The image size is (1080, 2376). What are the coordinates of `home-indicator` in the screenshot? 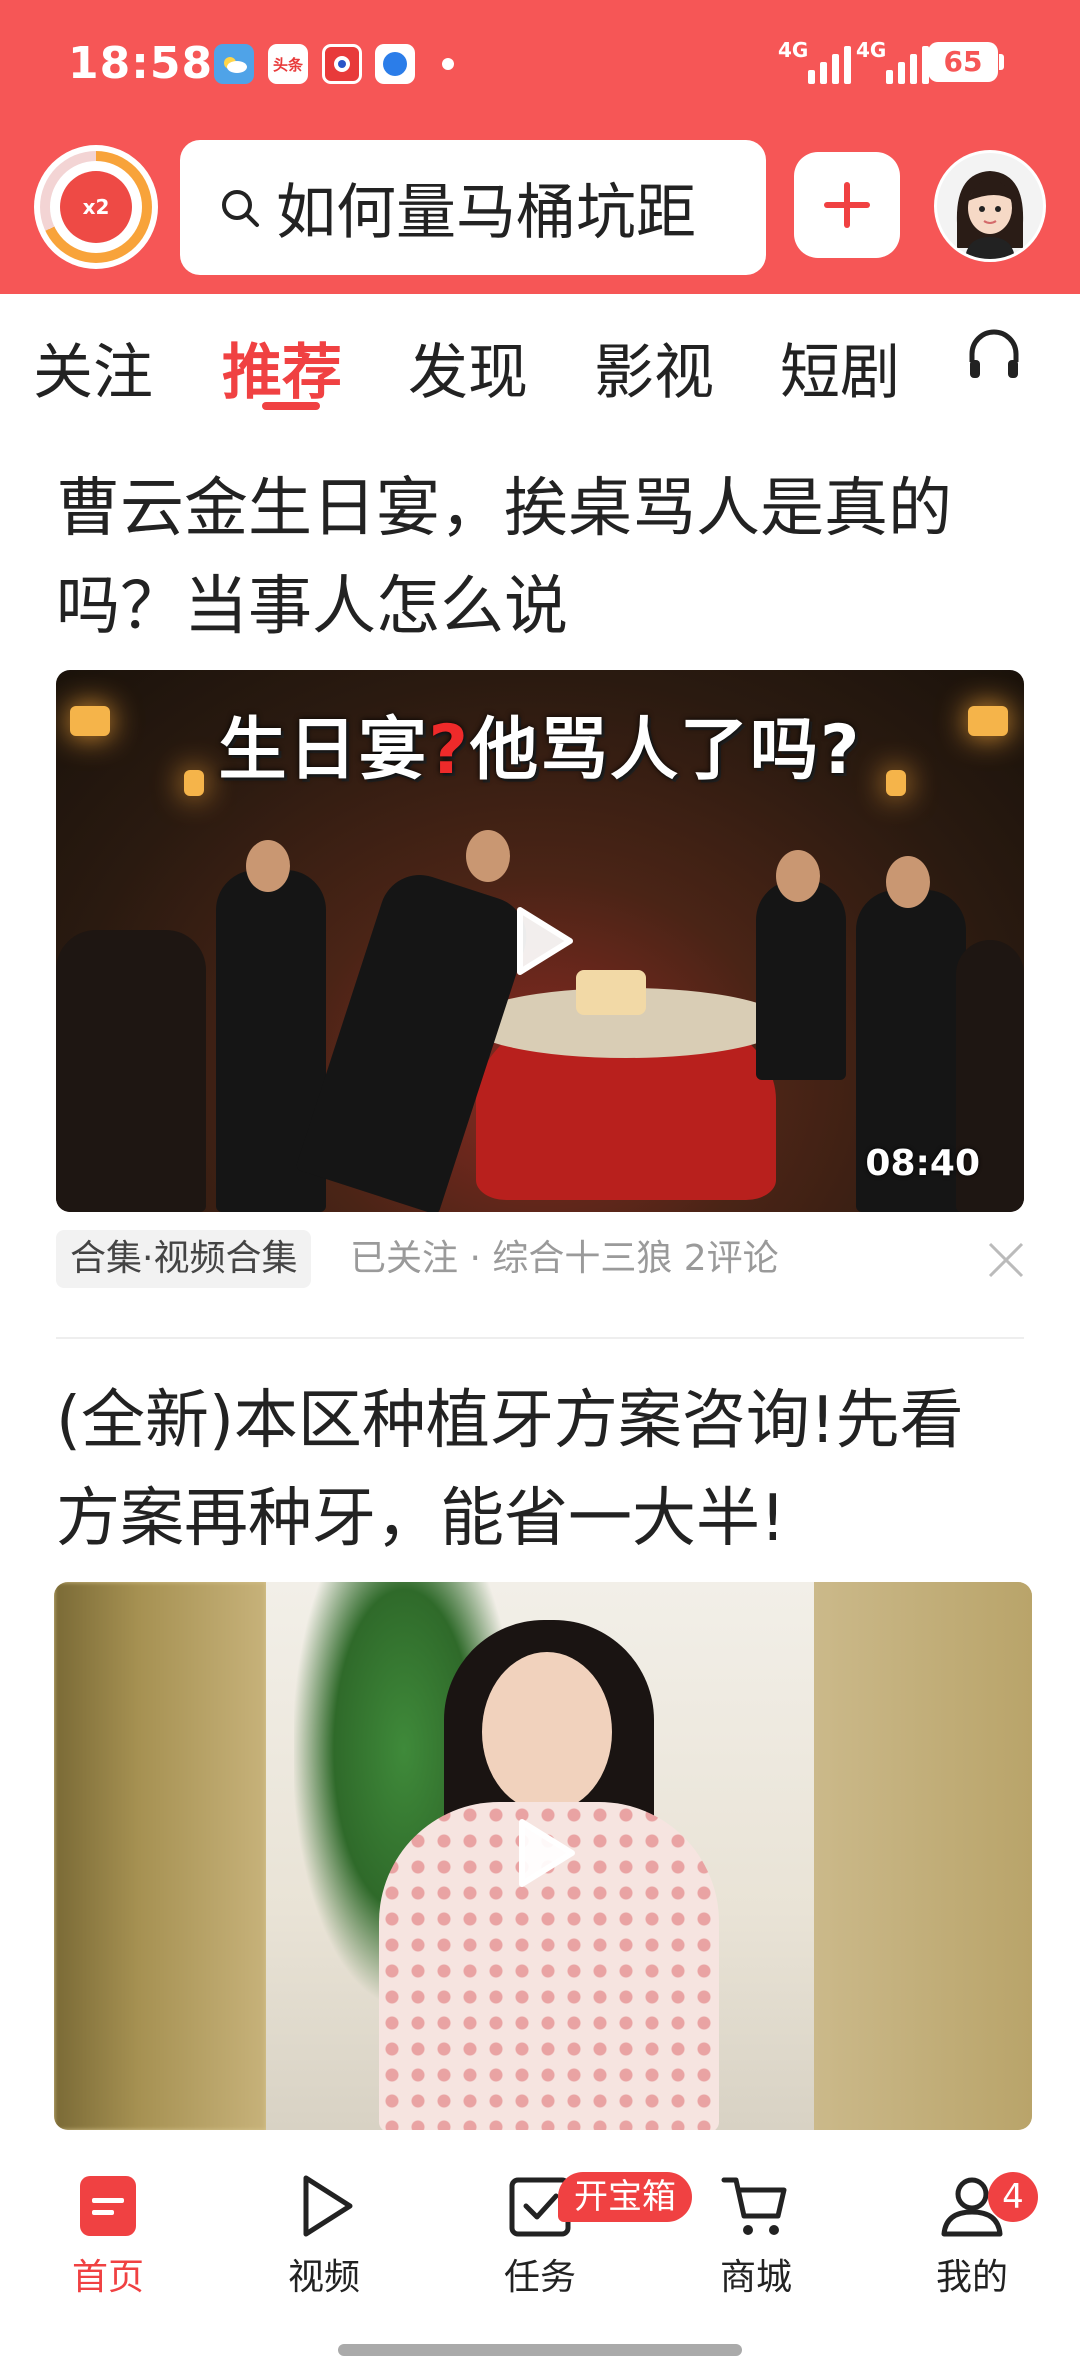 It's located at (540, 2350).